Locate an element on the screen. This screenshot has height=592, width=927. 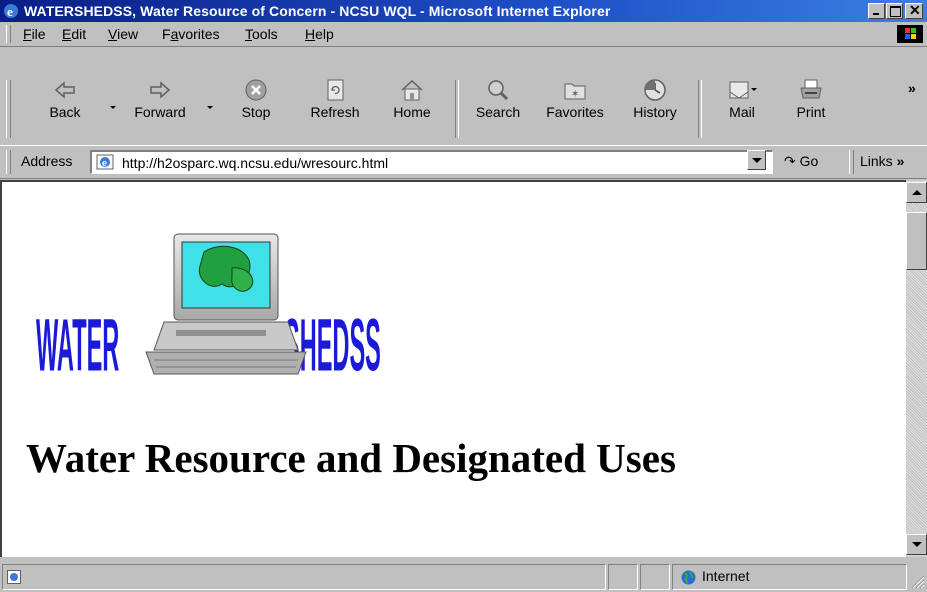
status-progress-pane is located at coordinates (623, 577).